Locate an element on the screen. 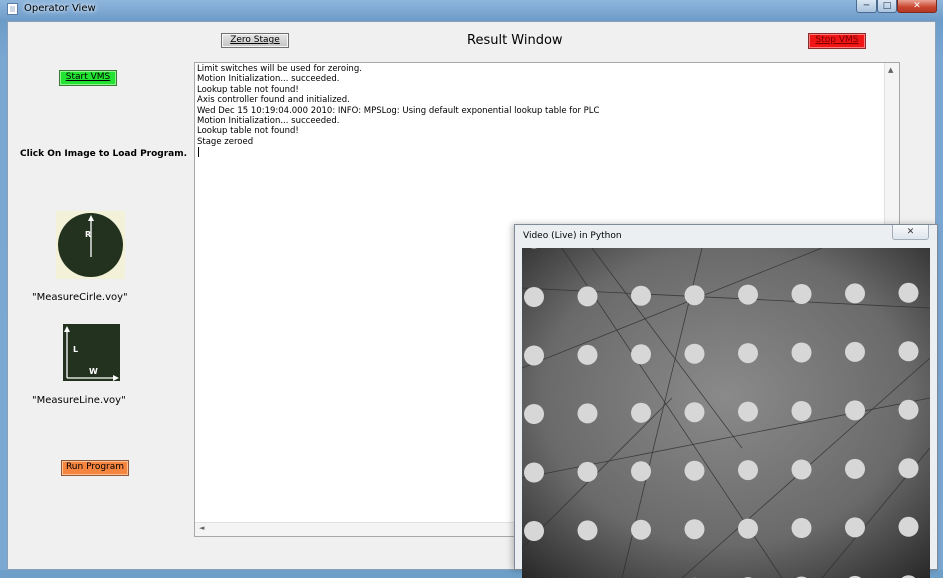  width-letter: W is located at coordinates (93, 371).